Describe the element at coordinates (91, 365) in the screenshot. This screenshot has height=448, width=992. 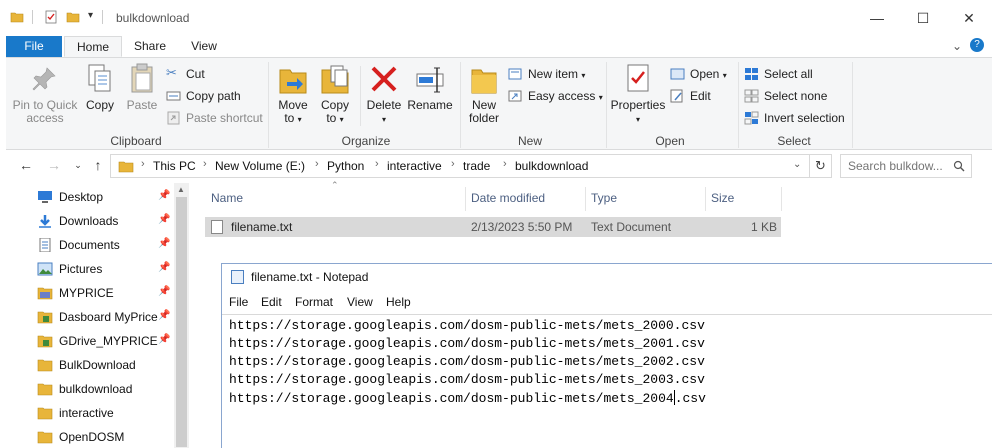
I see `nav-item-bulkdownload-1: BulkDownload` at that location.